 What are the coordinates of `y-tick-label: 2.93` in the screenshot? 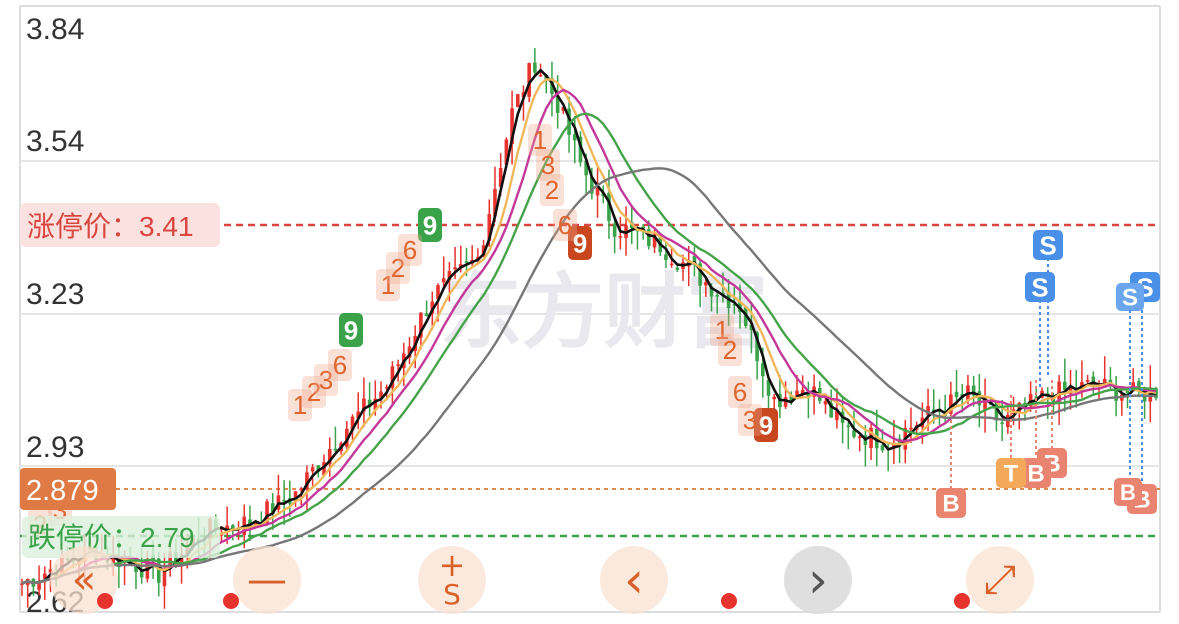 It's located at (55, 447).